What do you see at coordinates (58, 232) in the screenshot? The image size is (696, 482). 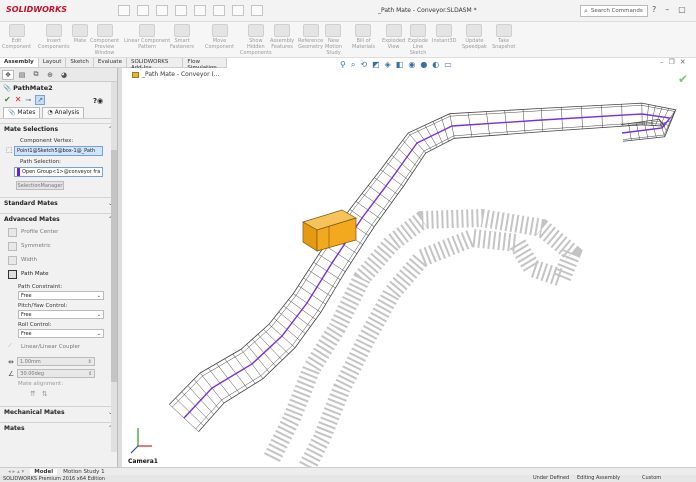 I see `profile-center-option: Profile Center` at bounding box center [58, 232].